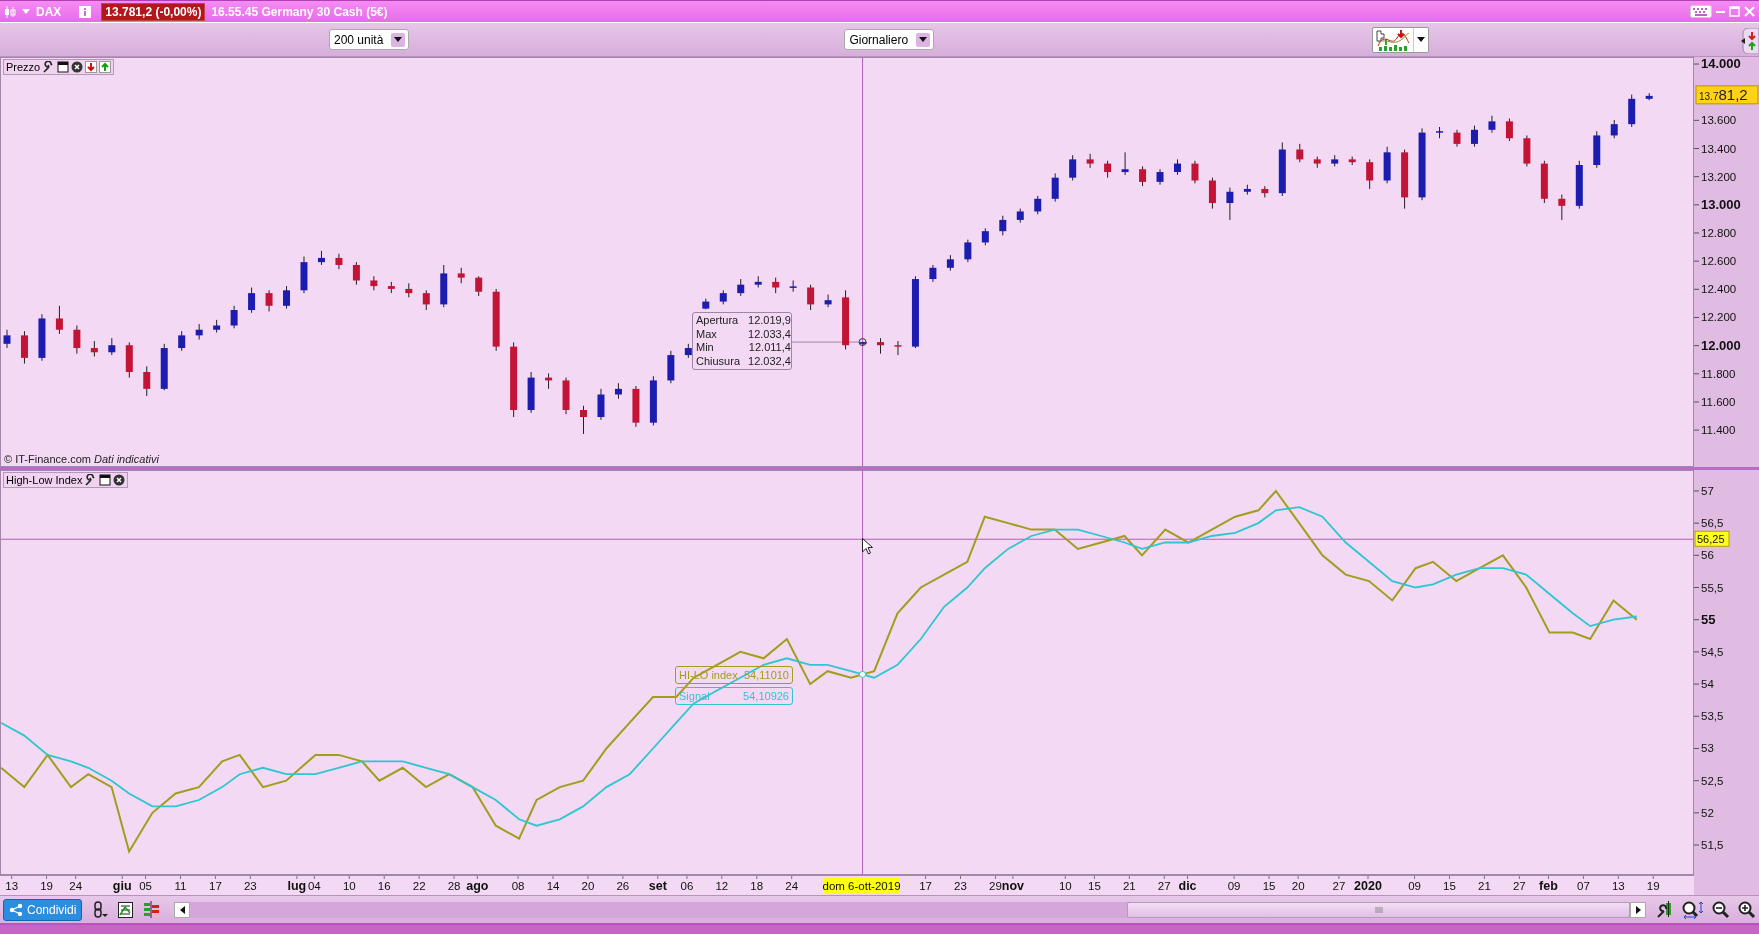 This screenshot has width=1759, height=934. I want to click on axis-label: set, so click(657, 886).